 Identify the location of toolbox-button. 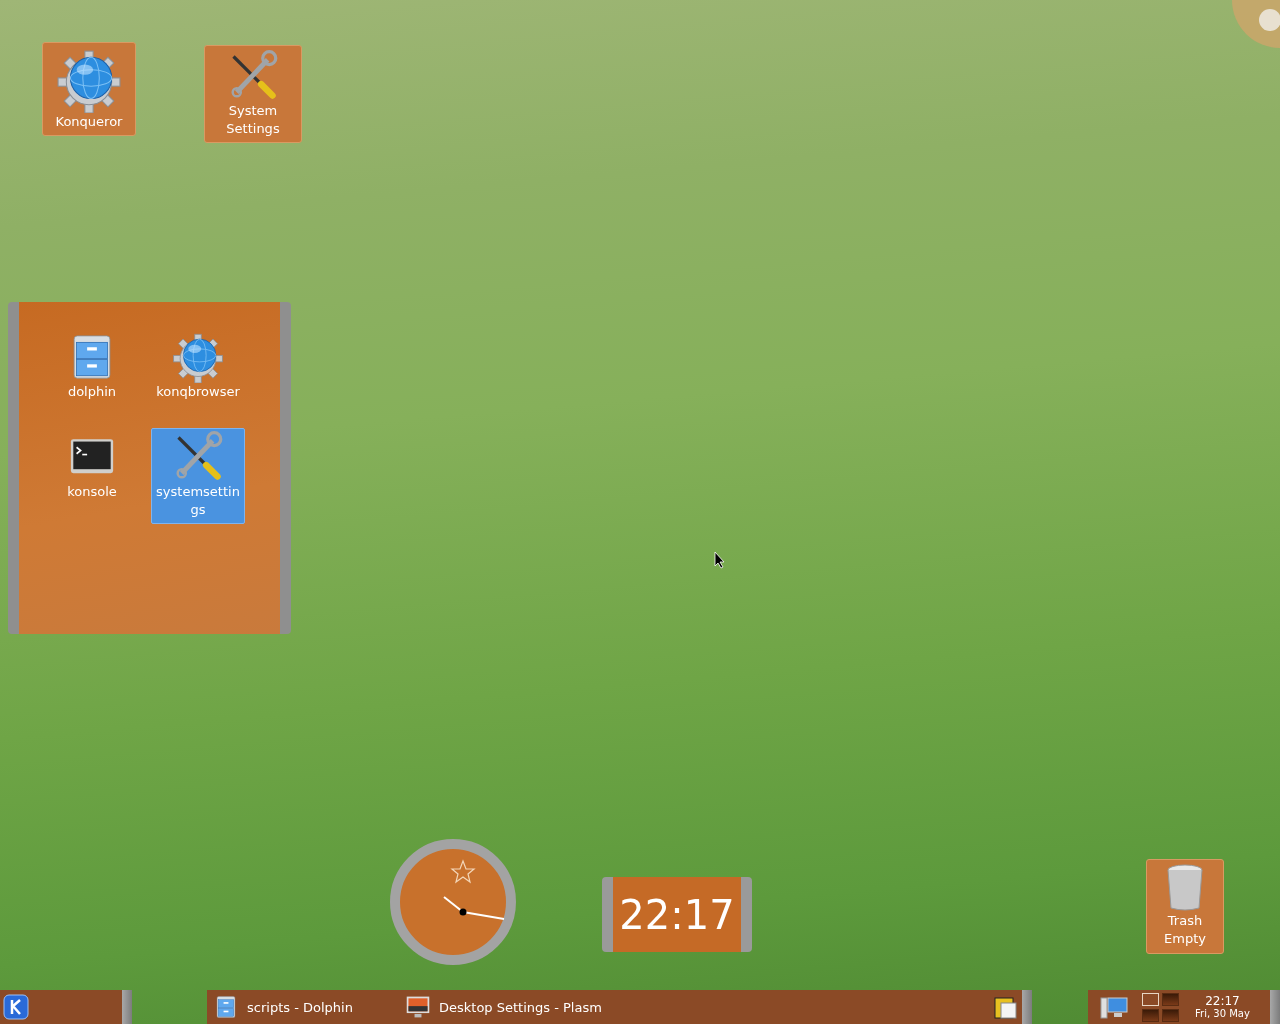
(1255, 24).